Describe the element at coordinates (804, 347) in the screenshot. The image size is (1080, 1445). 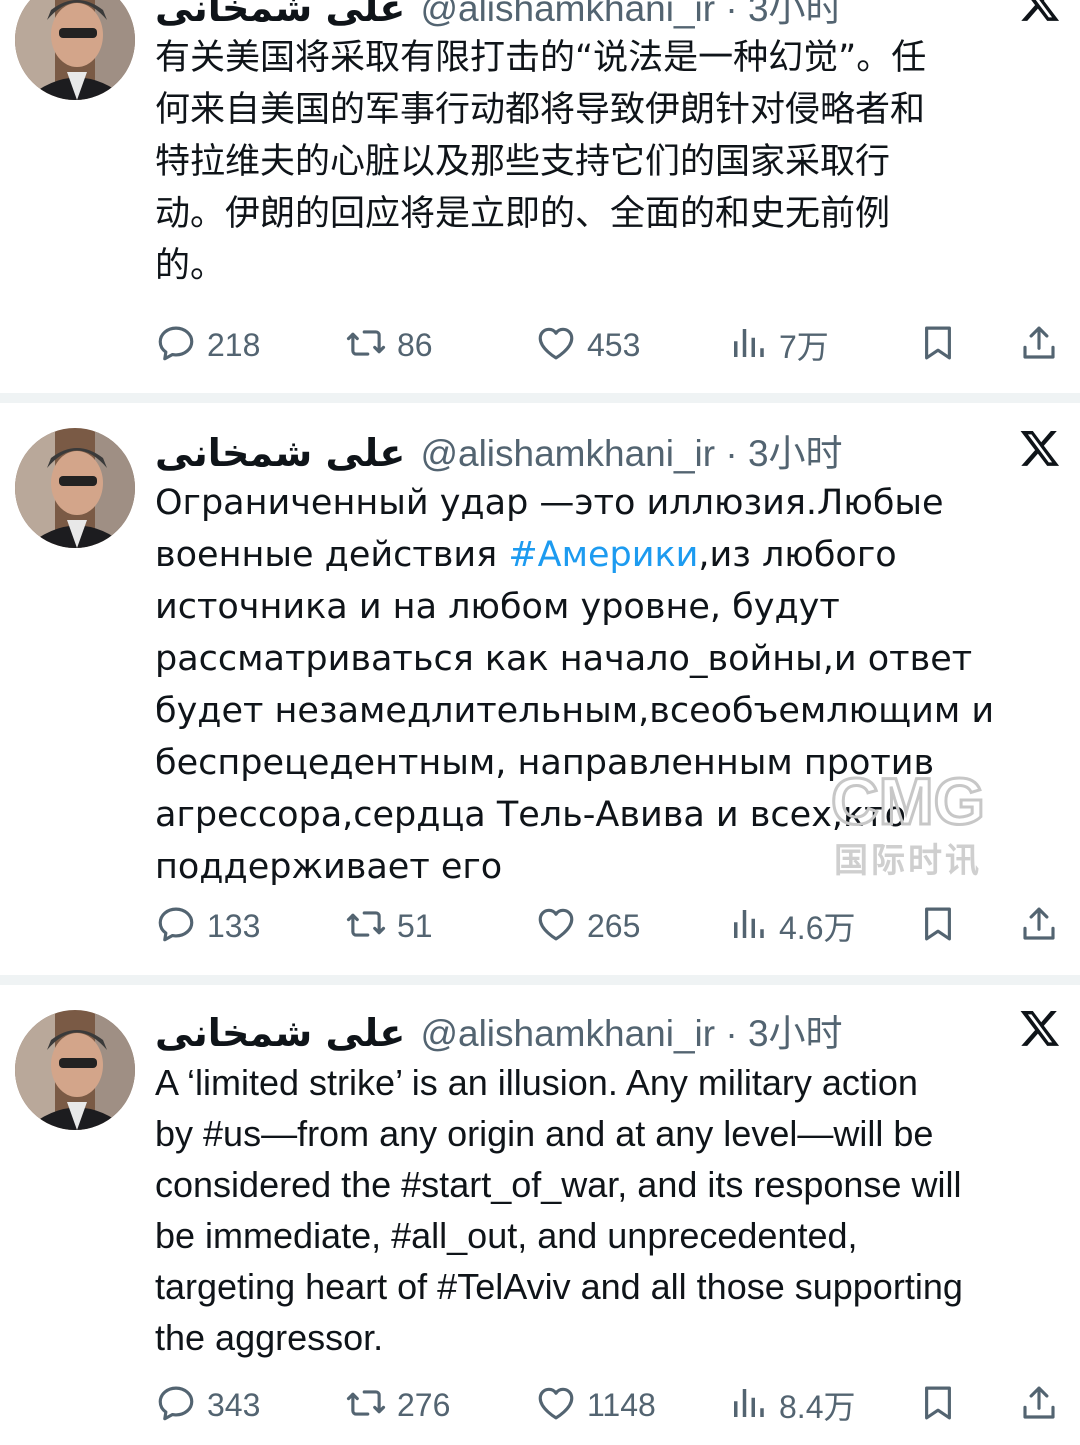
I see `views-count: 7万` at that location.